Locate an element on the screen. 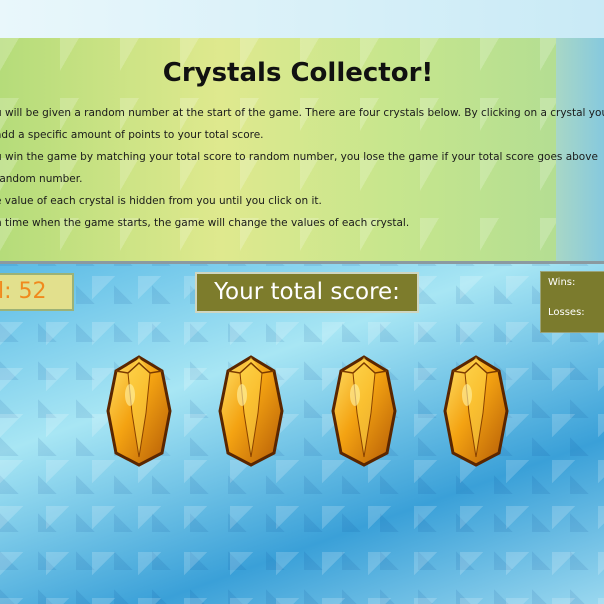  losses-label: Losses: is located at coordinates (566, 312).